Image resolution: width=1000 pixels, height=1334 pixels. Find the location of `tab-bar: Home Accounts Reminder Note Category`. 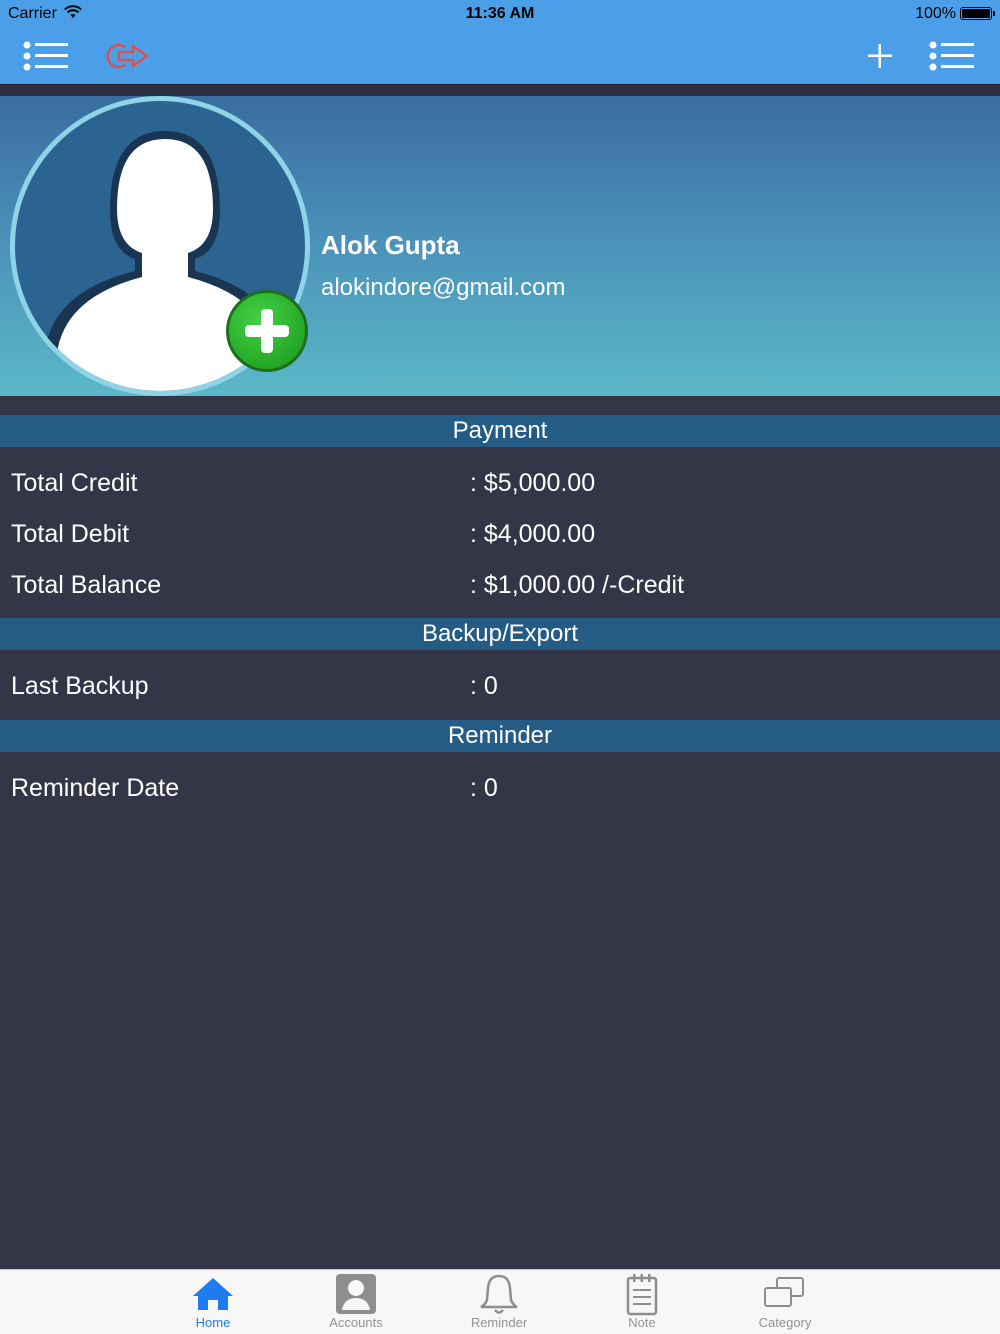

tab-bar: Home Accounts Reminder Note Category is located at coordinates (500, 1301).